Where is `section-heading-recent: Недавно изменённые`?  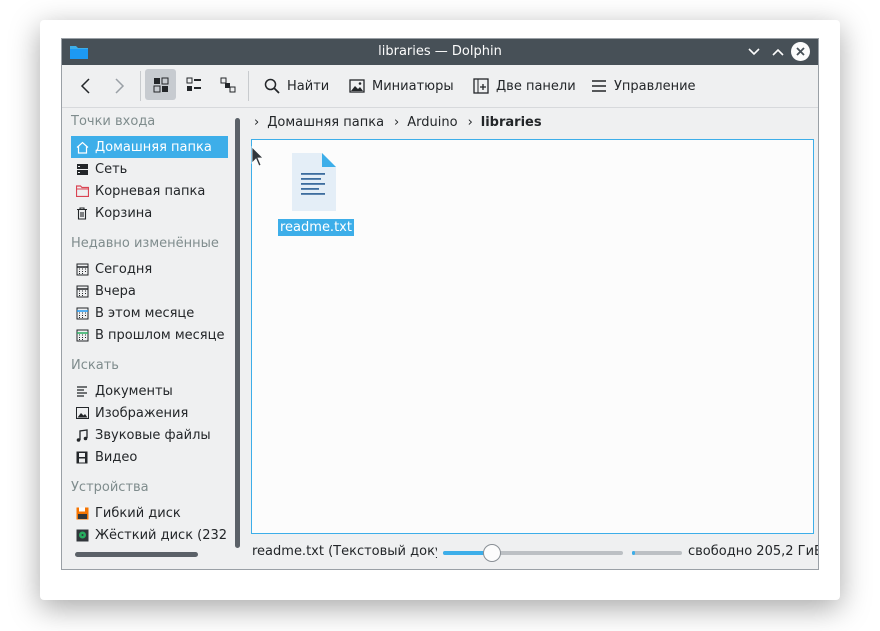 section-heading-recent: Недавно изменённые is located at coordinates (145, 243).